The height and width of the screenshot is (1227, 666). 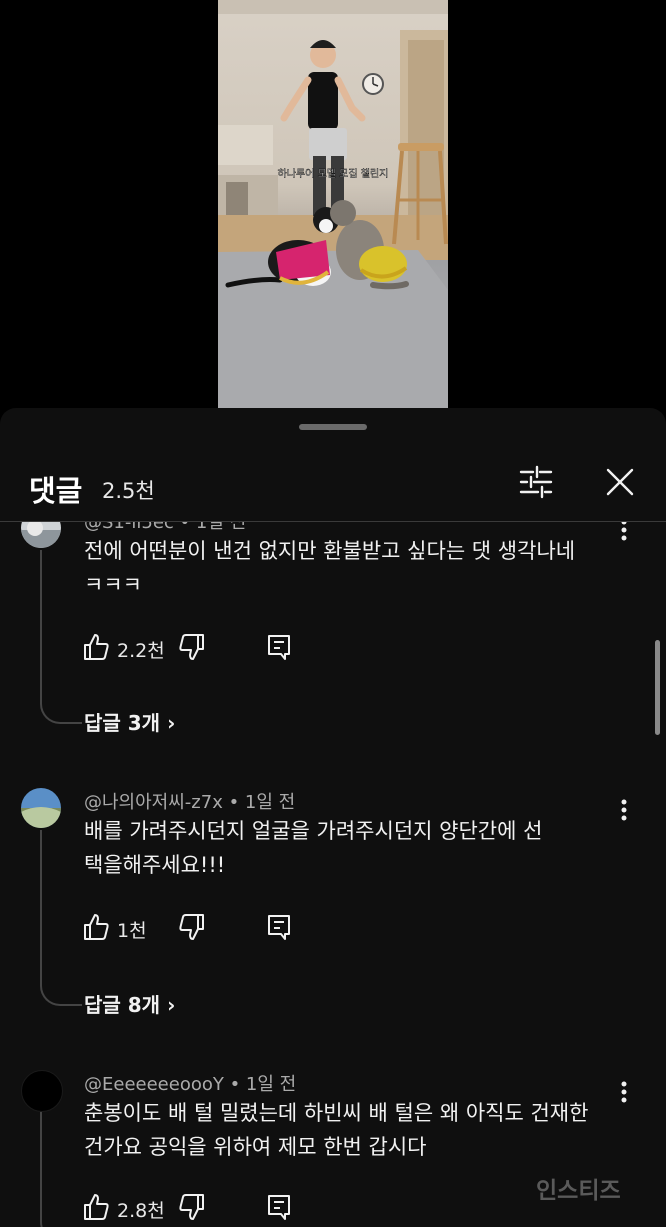 What do you see at coordinates (153, 802) in the screenshot?
I see `comment-author: @나의아저씨-z7x` at bounding box center [153, 802].